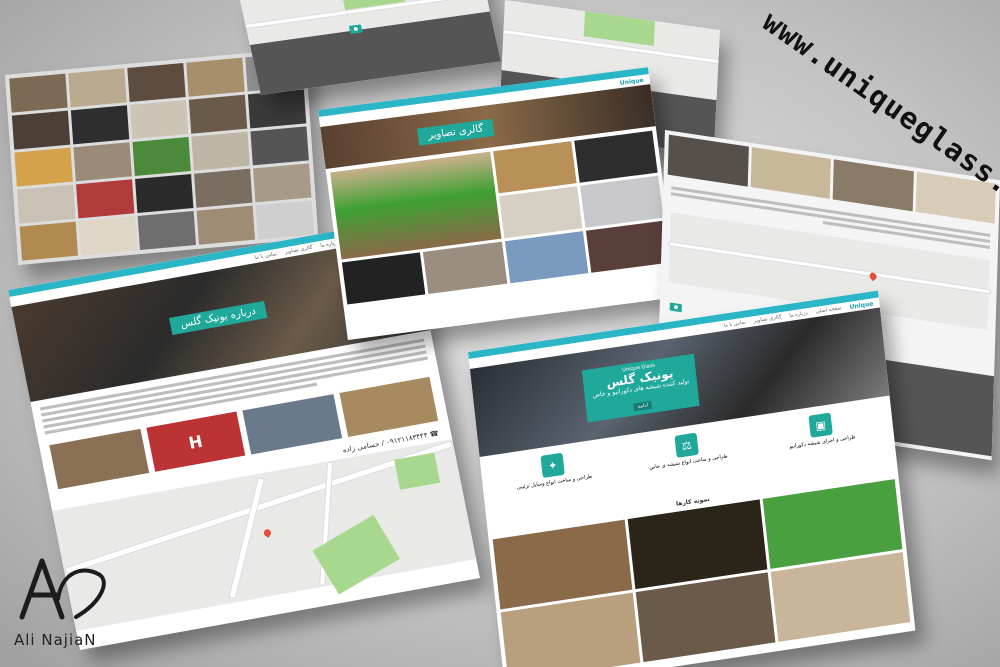  Describe the element at coordinates (554, 482) in the screenshot. I see `feature-card: ✦ طراحی و ساخت انواع وسایل تزئینی` at that location.